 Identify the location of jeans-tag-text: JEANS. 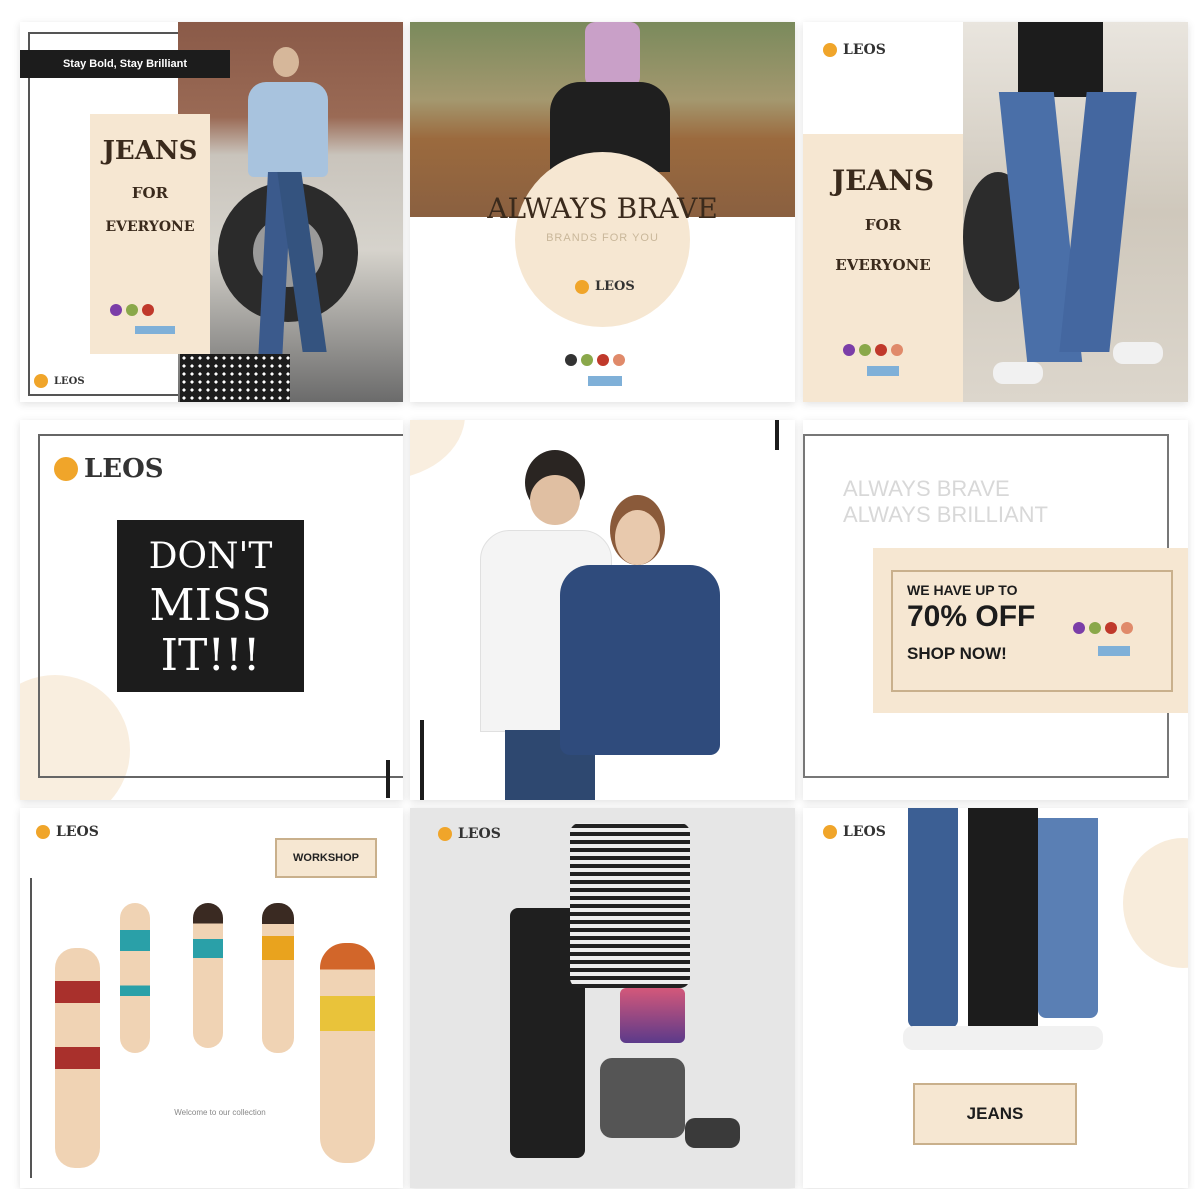
(995, 1113).